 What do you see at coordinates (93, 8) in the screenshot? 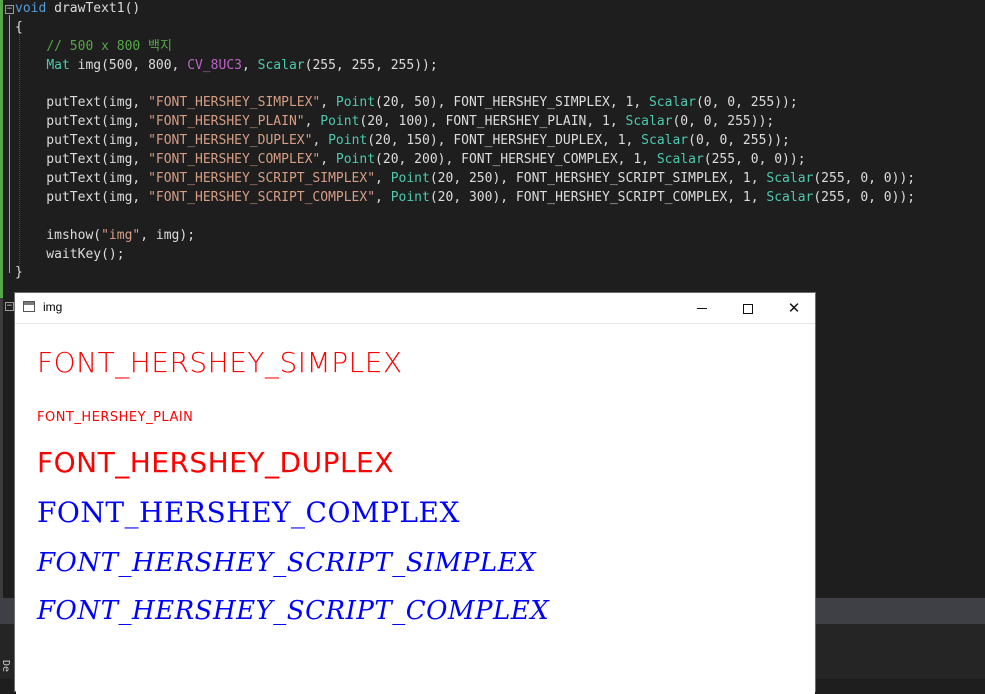
I see `code-token: drawText1()` at bounding box center [93, 8].